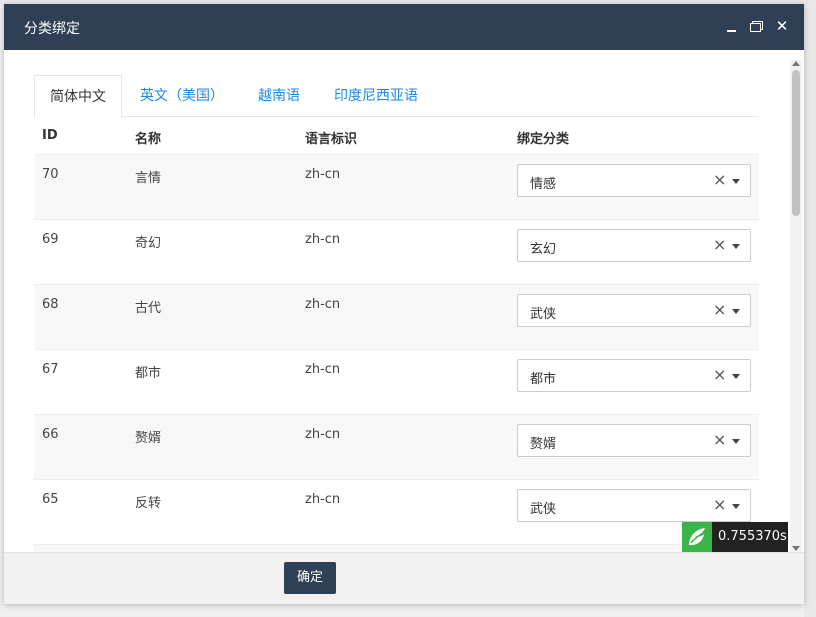 The image size is (816, 617). Describe the element at coordinates (796, 63) in the screenshot. I see `scroll-up-icon` at that location.